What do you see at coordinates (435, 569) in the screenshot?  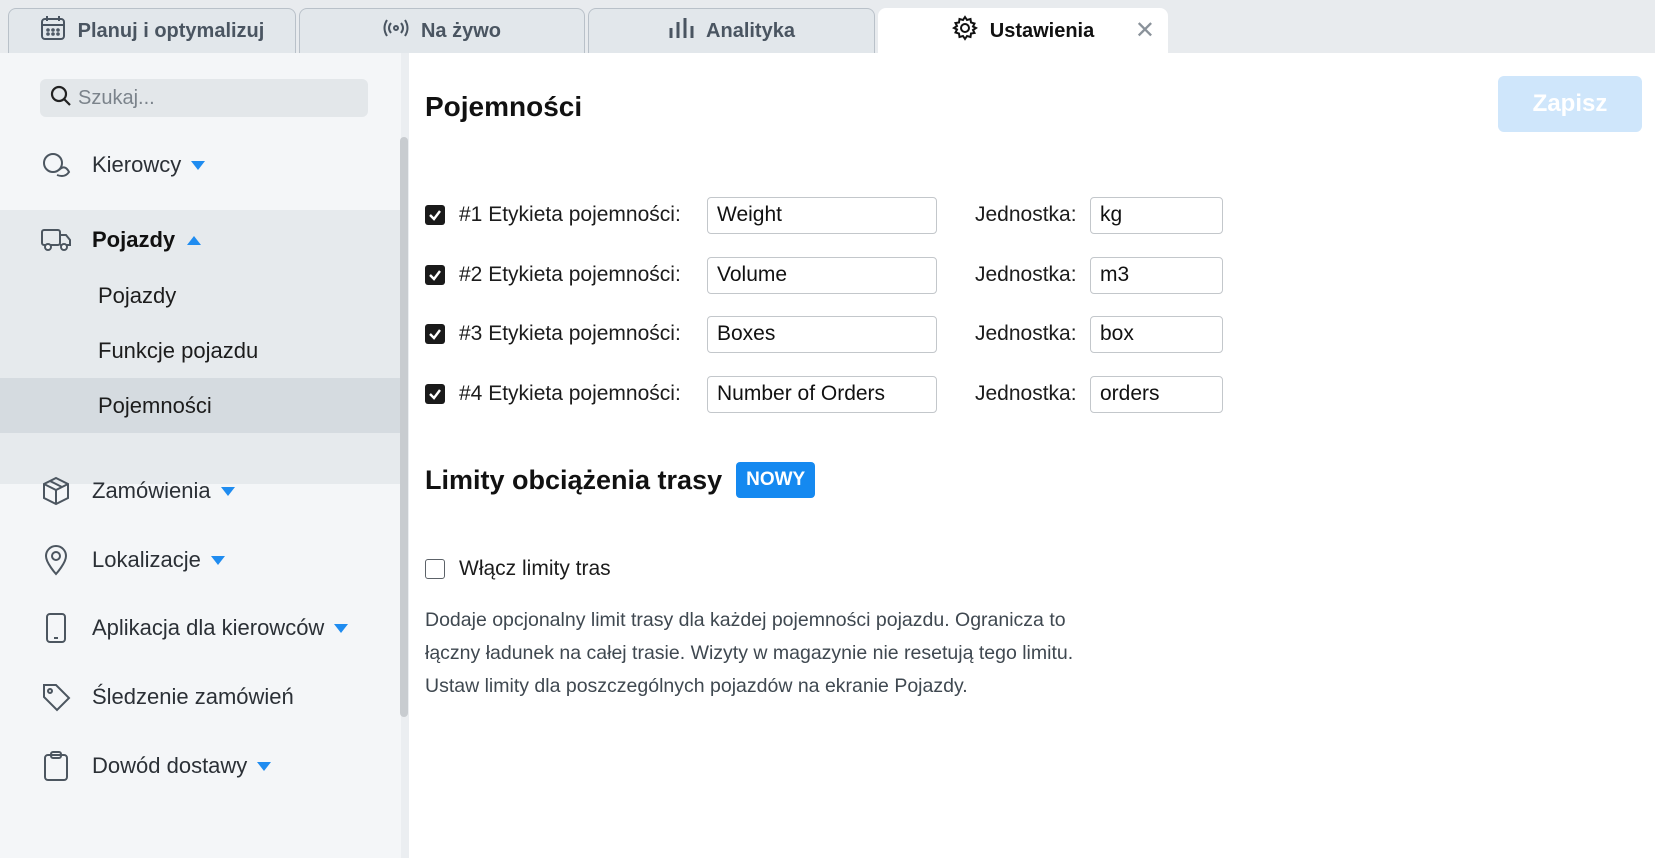 I see `enable-route-limits-checkbox` at bounding box center [435, 569].